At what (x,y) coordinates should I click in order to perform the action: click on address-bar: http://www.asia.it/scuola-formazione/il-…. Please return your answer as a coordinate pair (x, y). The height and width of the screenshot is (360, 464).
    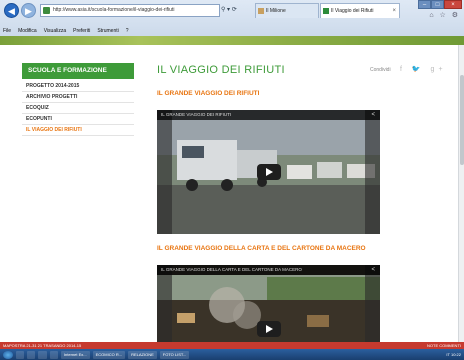
    Looking at the image, I should click on (130, 10).